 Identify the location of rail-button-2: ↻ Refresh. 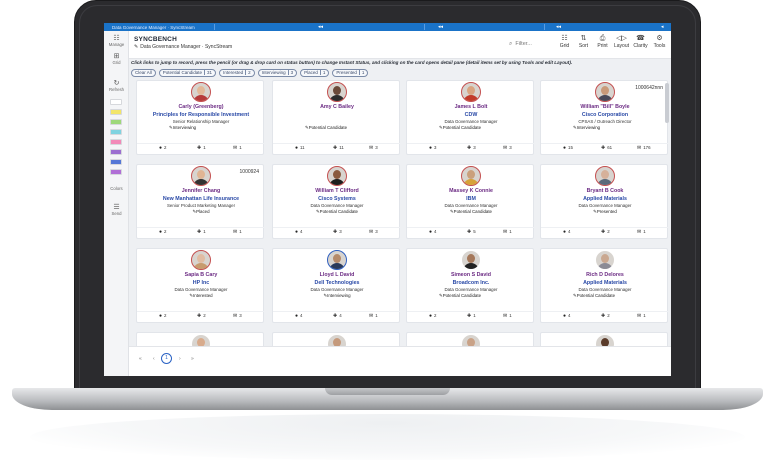
(116, 86).